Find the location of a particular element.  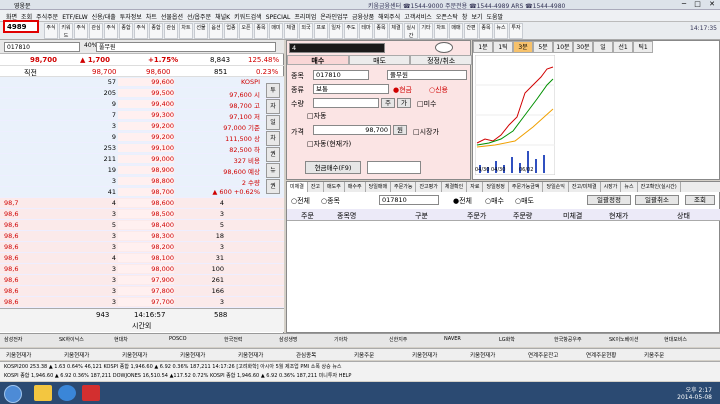

menu-item: ETF/ELW is located at coordinates (74, 17).